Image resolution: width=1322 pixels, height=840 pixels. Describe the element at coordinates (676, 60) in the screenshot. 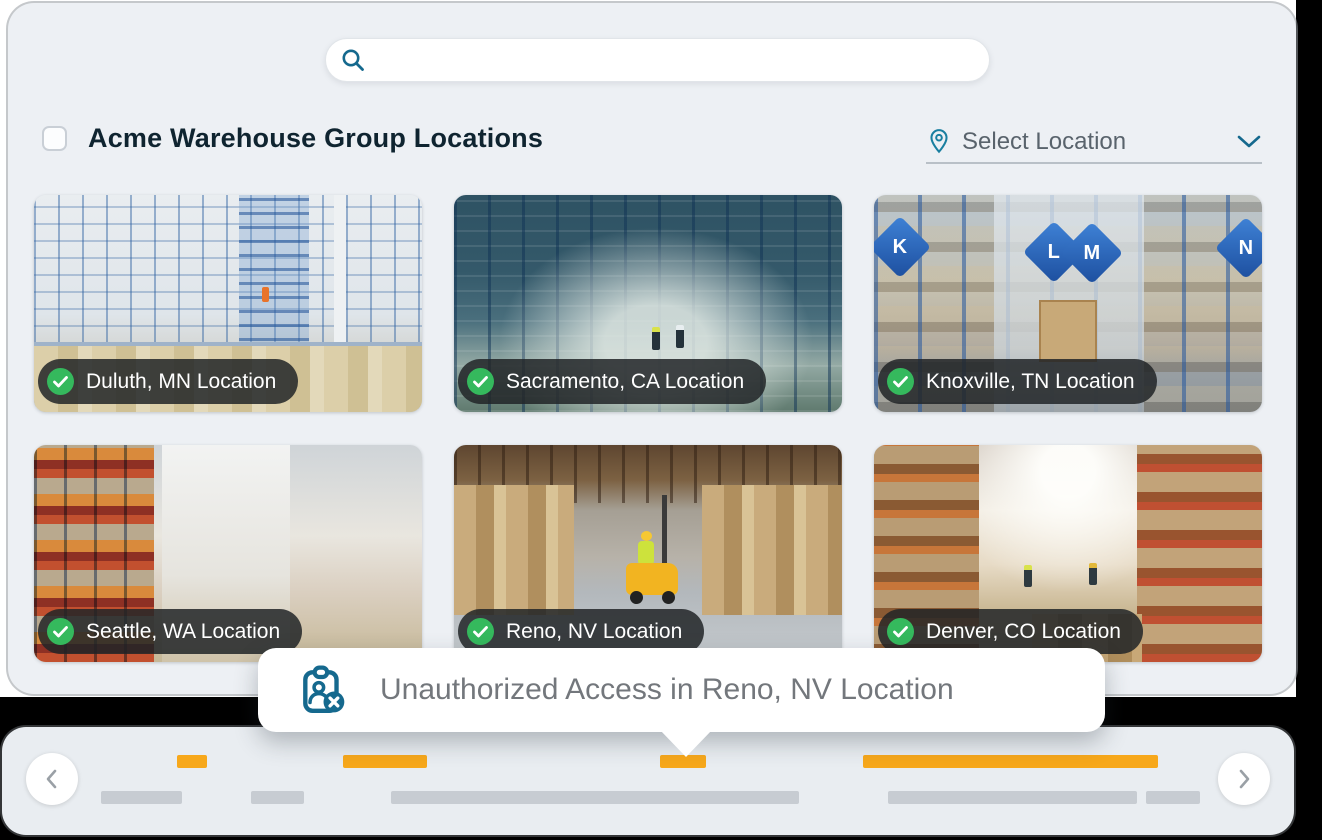

I see `search-input` at that location.